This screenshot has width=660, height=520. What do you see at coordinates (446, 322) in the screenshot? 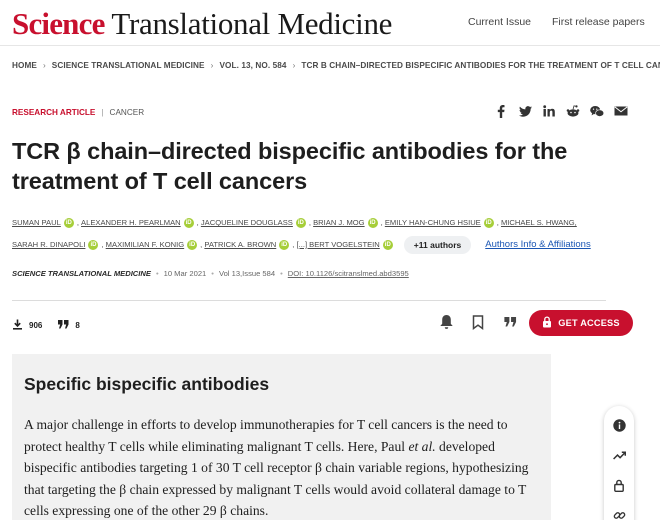
I see `bell-icon` at bounding box center [446, 322].